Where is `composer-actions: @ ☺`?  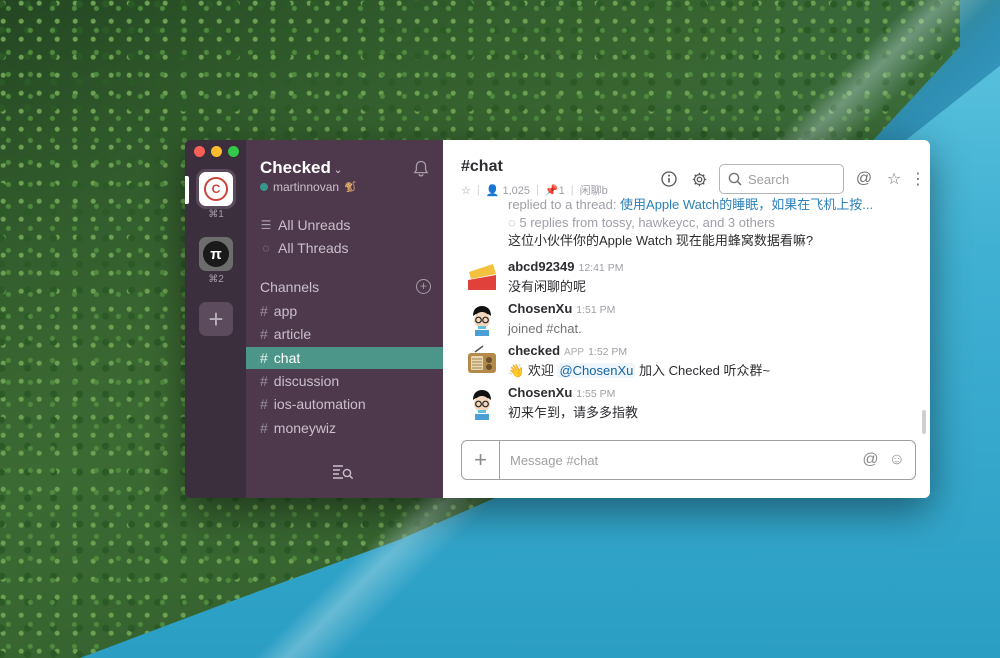 composer-actions: @ ☺ is located at coordinates (888, 460).